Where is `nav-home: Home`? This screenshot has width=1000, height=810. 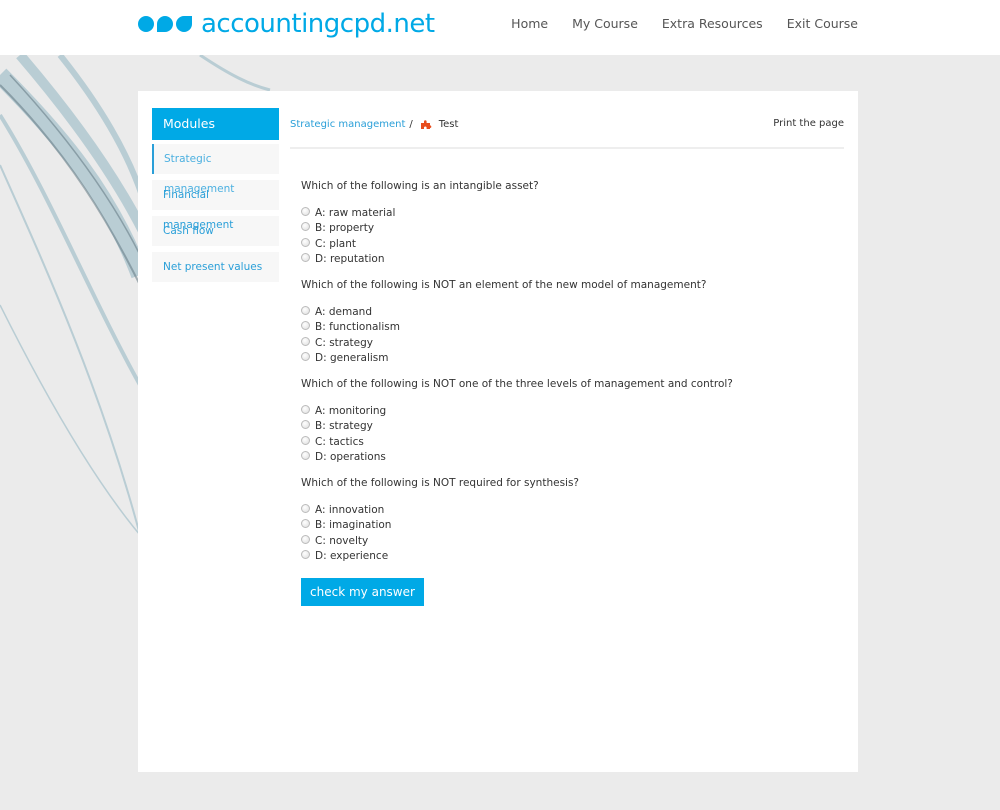
nav-home: Home is located at coordinates (529, 23).